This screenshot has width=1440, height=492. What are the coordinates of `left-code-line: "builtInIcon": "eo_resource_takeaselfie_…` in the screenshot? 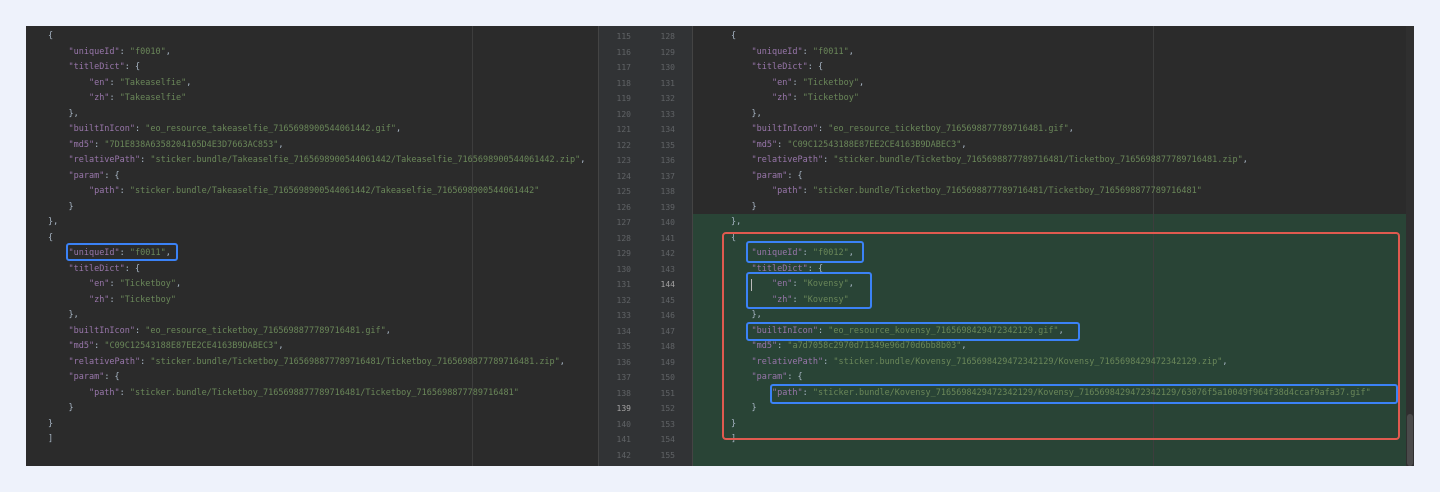 It's located at (224, 130).